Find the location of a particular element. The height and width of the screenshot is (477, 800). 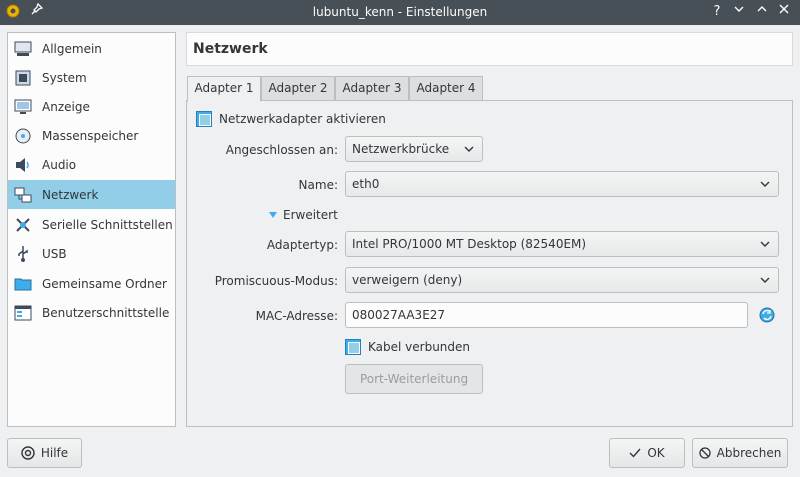

cancel-icon is located at coordinates (705, 453).